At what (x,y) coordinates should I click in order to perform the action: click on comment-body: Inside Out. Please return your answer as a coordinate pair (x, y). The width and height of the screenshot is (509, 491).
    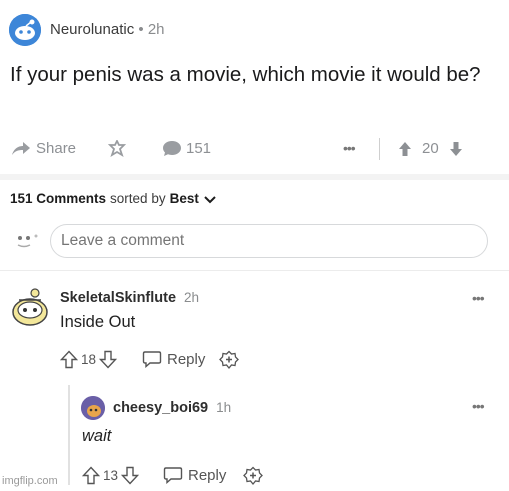
    Looking at the image, I should click on (98, 322).